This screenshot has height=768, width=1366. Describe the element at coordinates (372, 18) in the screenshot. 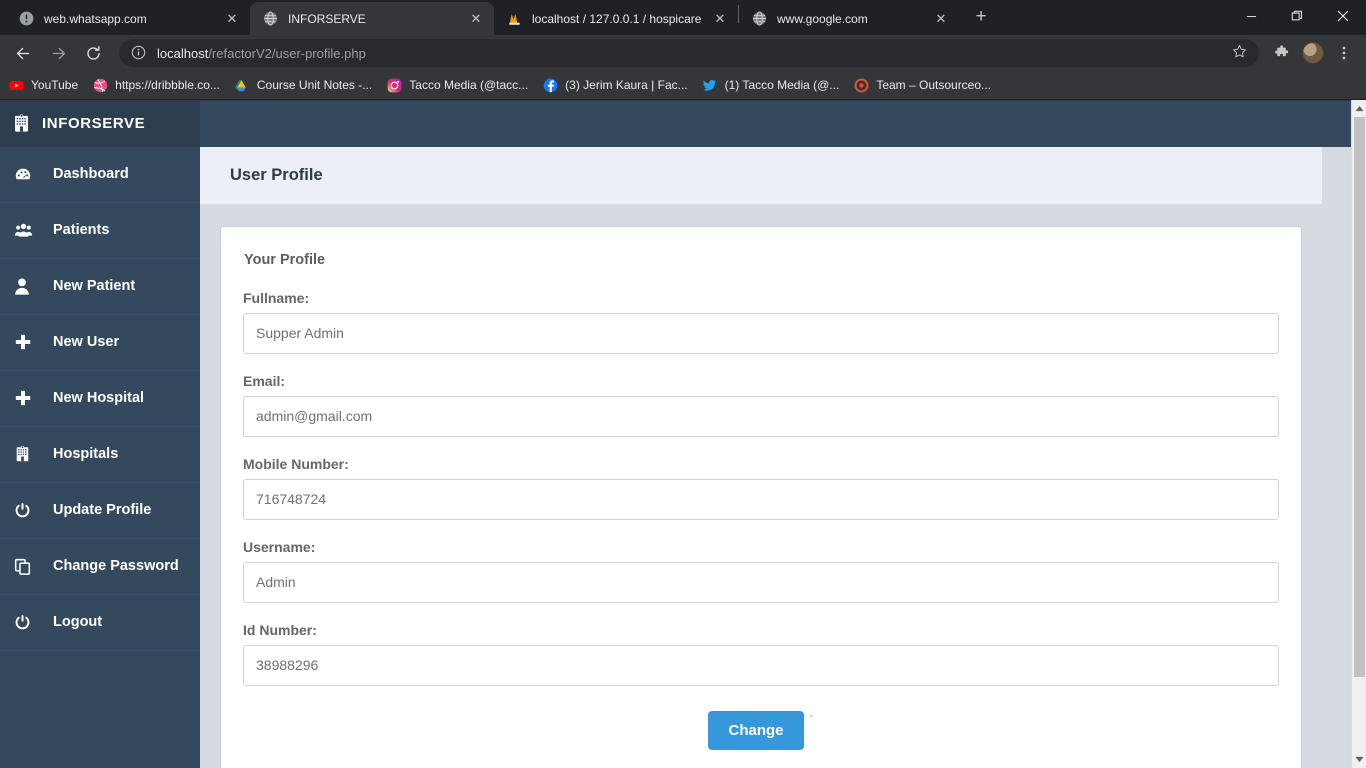

I see `browser-tab-1: INFORSERVE ✕` at that location.